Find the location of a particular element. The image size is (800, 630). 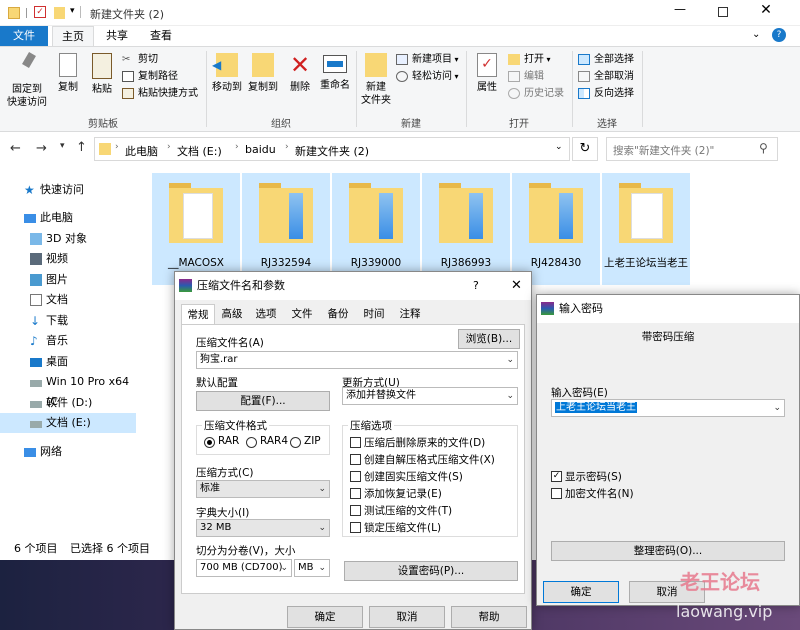

nav-3d-objects: 3D 对象 is located at coordinates (68, 239).